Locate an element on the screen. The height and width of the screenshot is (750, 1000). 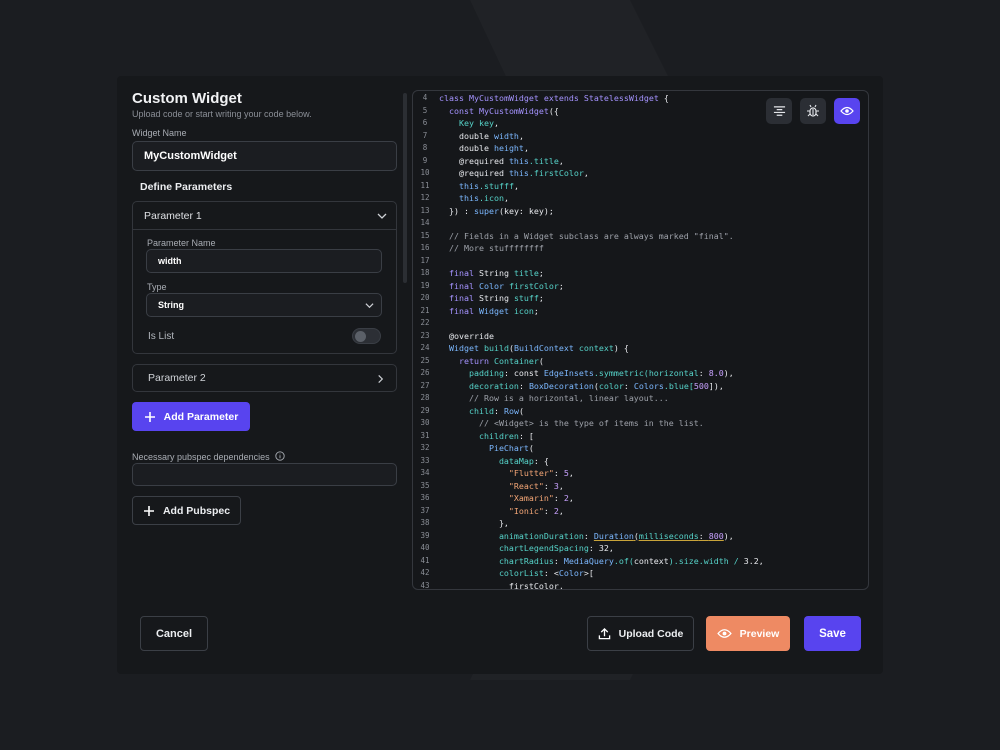
code-token: context is located at coordinates (651, 560).